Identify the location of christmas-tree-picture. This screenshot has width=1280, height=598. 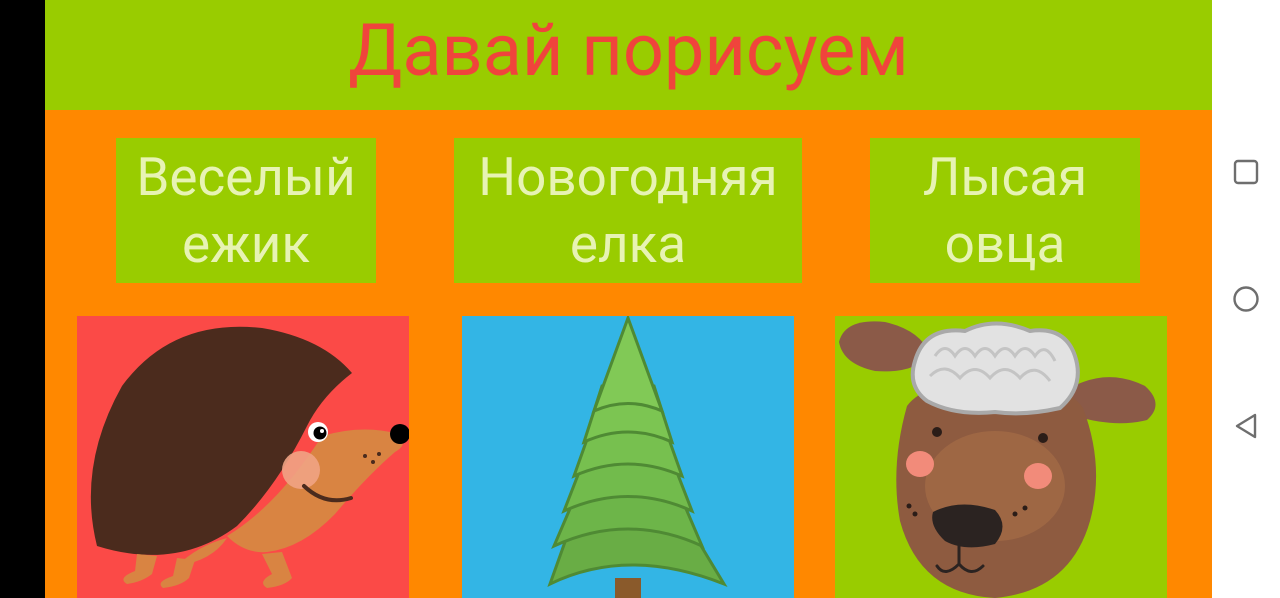
(628, 457).